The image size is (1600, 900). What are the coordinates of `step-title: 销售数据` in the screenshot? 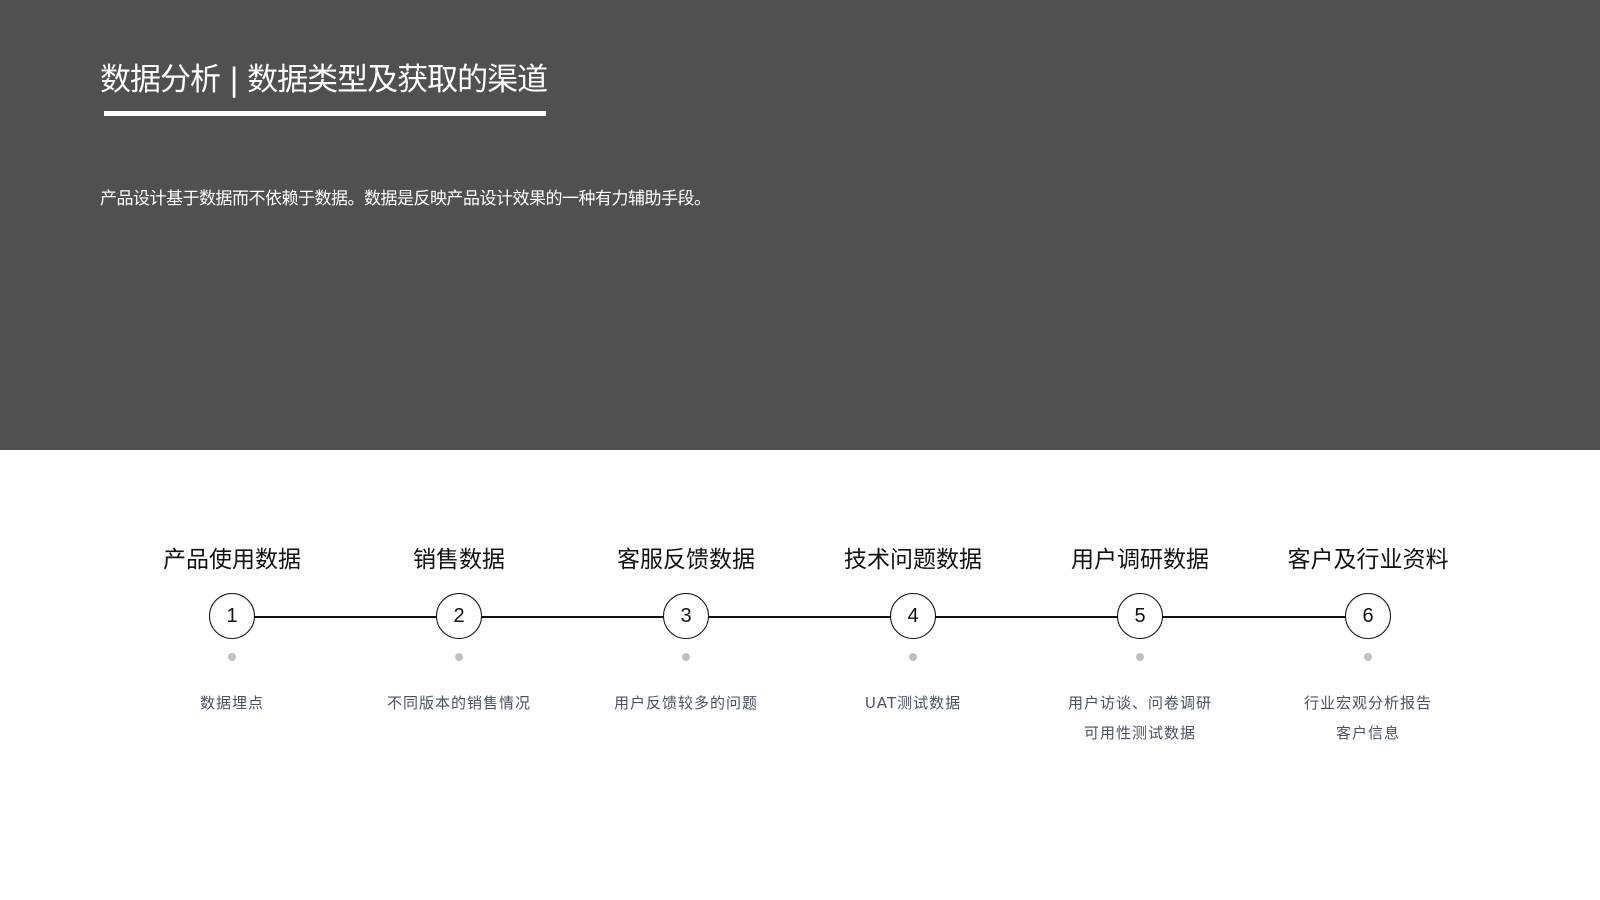 It's located at (459, 560).